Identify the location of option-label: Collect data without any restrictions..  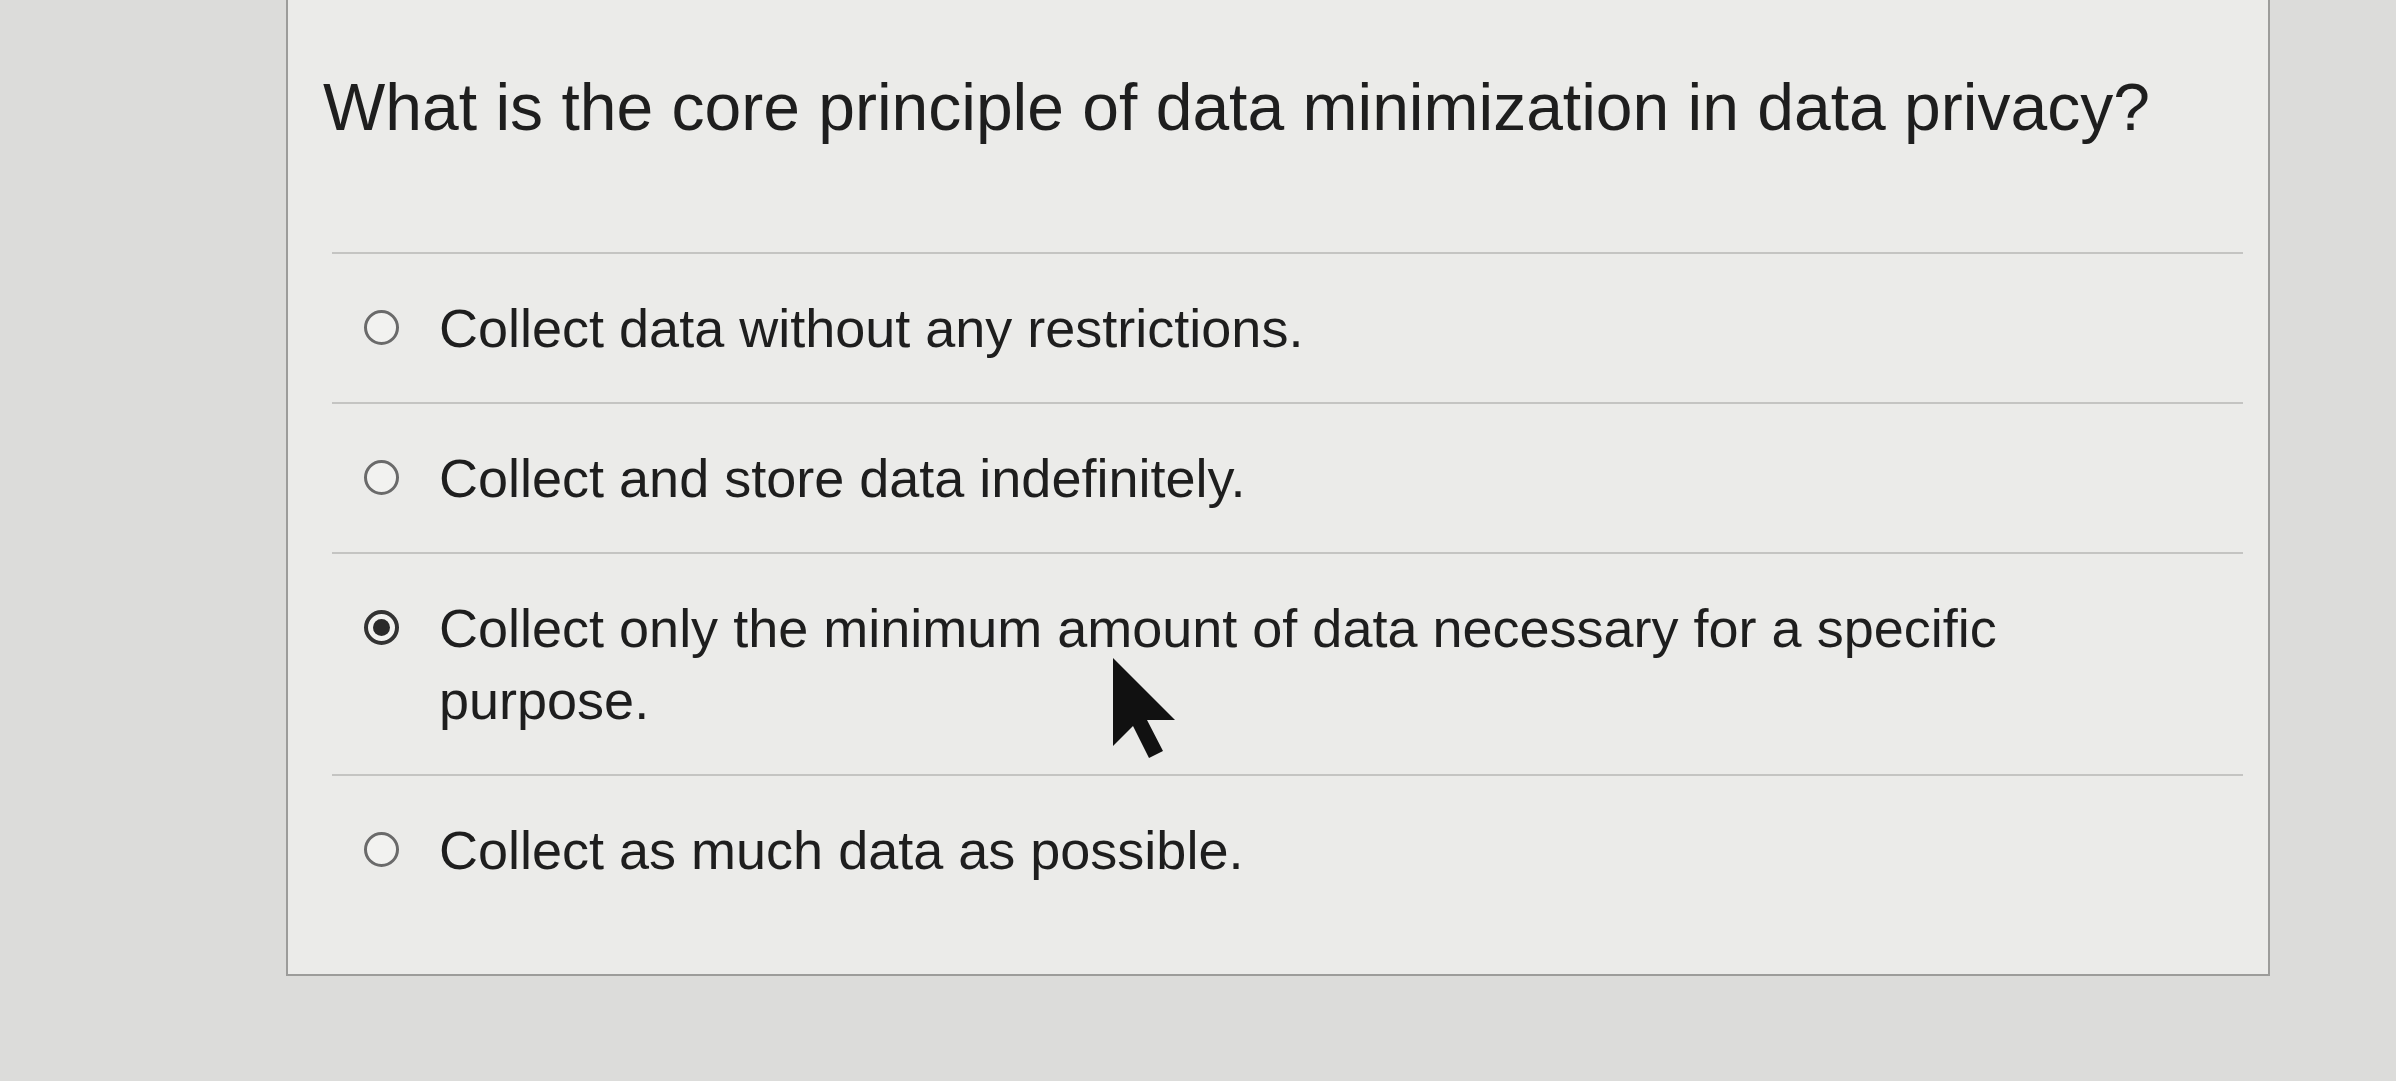
(871, 328).